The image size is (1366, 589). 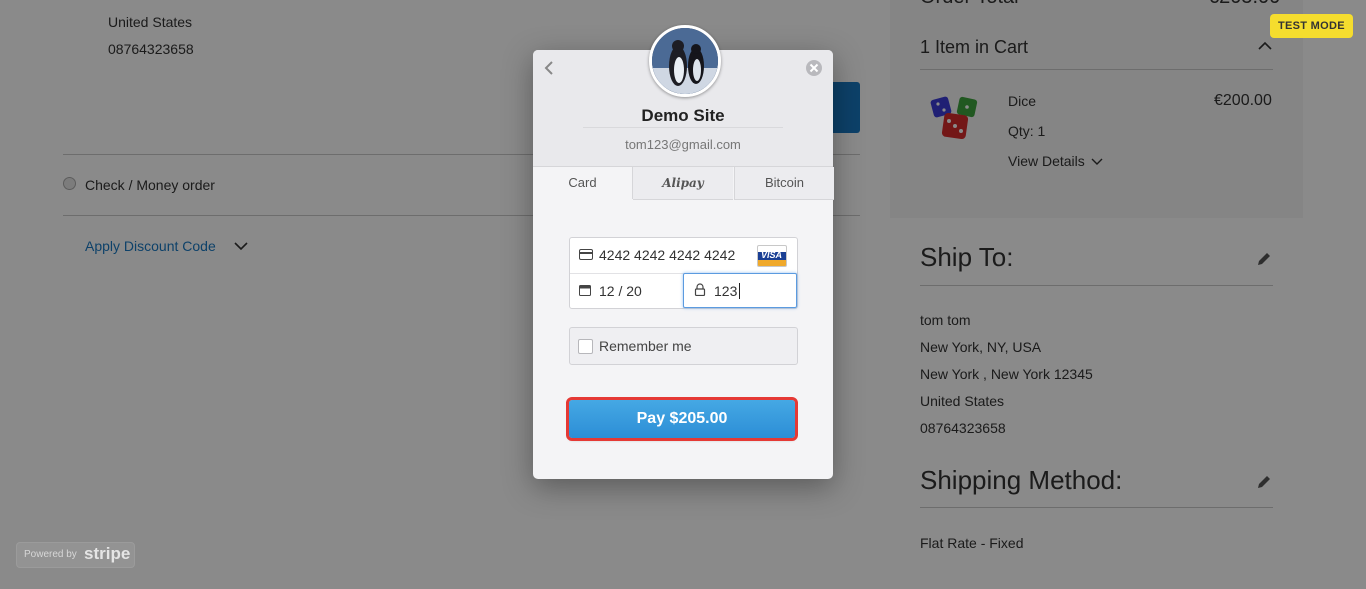 I want to click on tab-card: Card, so click(x=583, y=183).